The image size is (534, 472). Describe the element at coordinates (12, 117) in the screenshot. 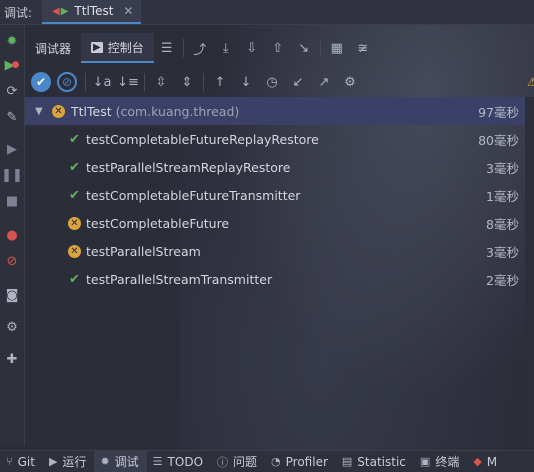

I see `wrench-icon: ✎` at that location.